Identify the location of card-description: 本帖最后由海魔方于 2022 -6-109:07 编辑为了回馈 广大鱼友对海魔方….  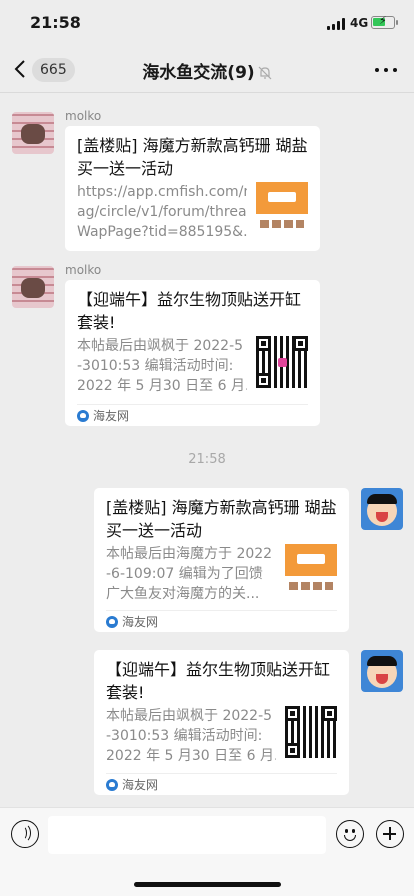
(189, 574).